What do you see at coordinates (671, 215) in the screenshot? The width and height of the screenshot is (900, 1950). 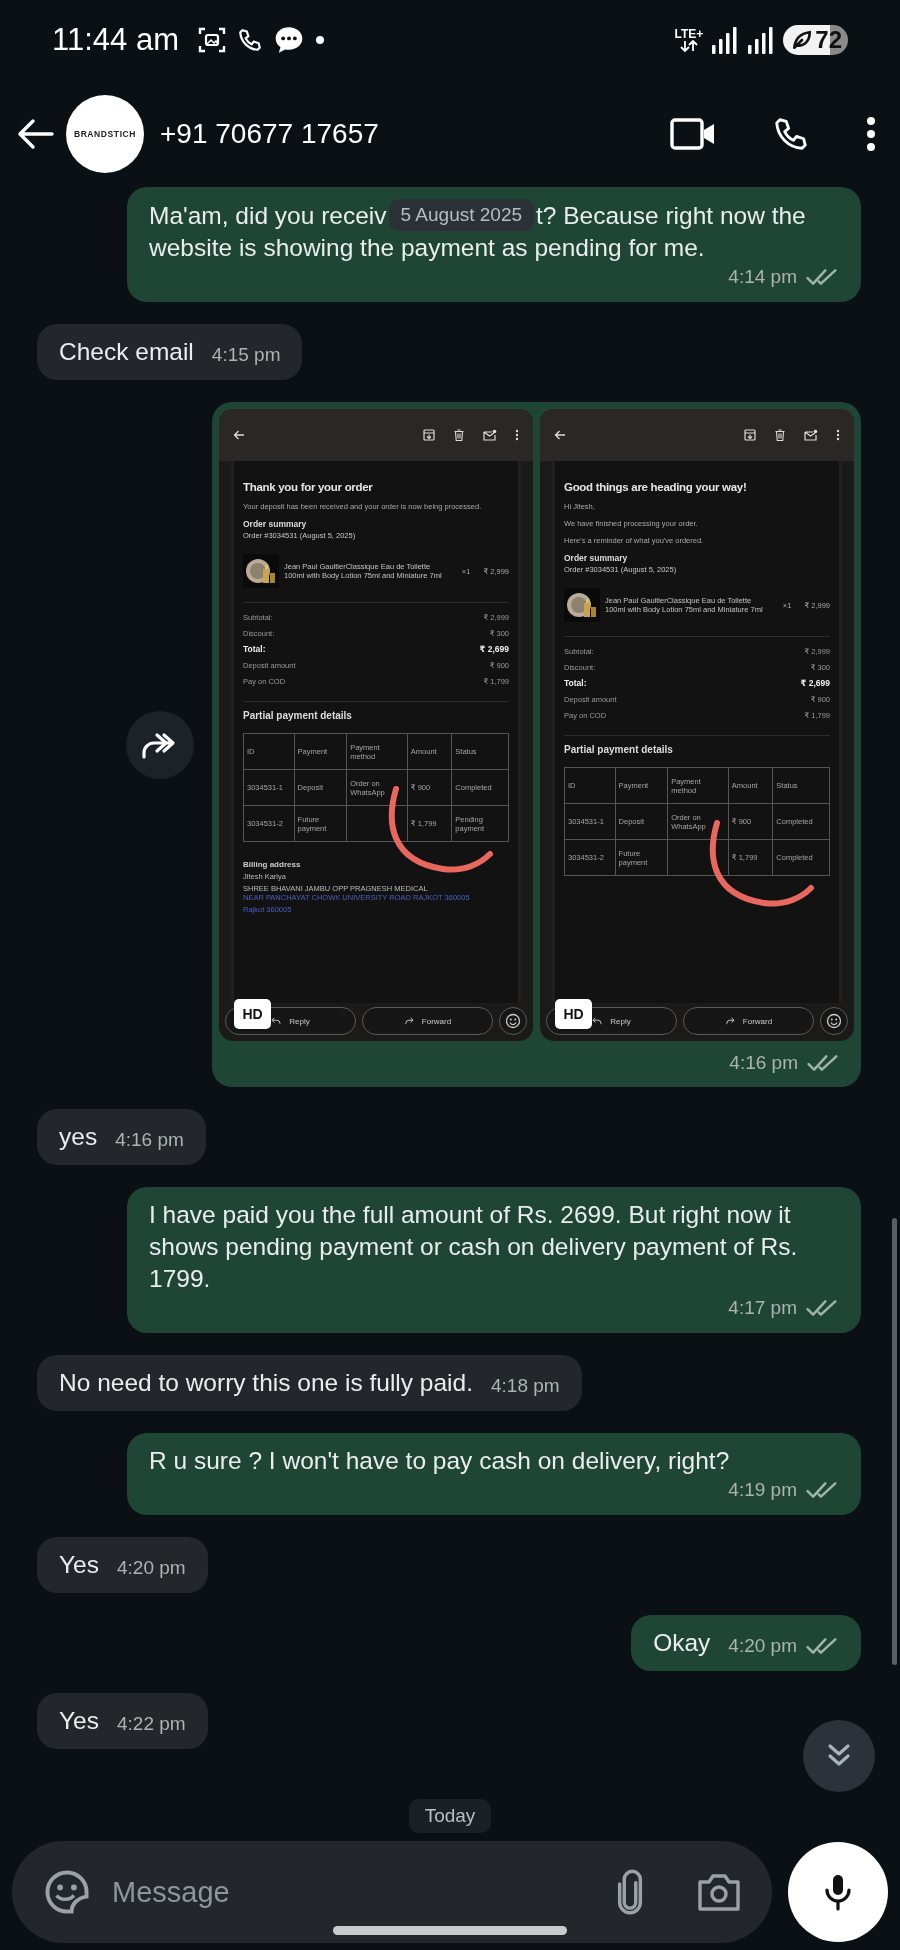 I see `message-text: t? Because right now the` at bounding box center [671, 215].